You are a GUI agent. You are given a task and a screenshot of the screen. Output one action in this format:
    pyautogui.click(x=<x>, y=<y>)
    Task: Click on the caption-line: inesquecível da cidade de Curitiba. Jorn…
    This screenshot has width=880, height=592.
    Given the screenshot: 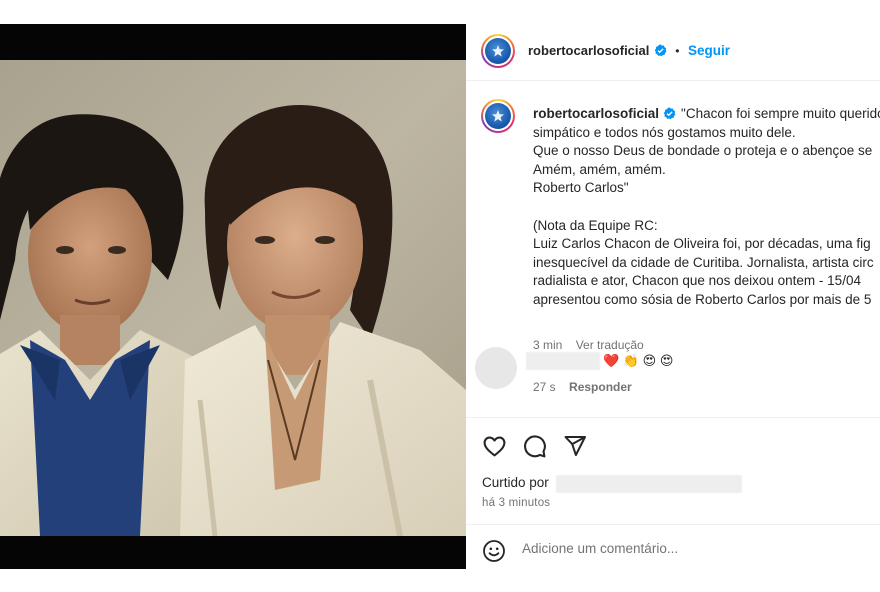 What is the action you would take?
    pyautogui.click(x=703, y=262)
    